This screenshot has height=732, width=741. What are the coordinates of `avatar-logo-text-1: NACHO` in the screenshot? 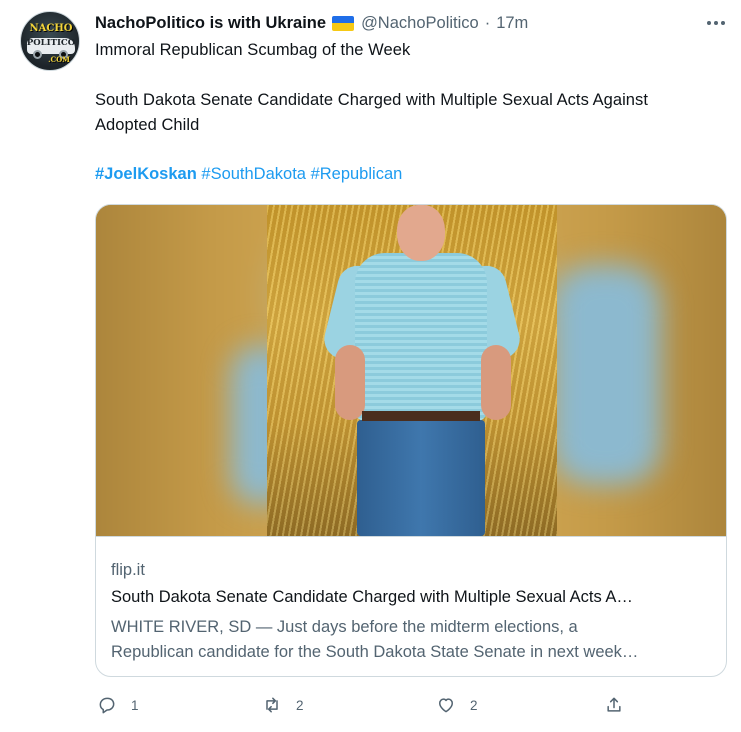 It's located at (51, 28).